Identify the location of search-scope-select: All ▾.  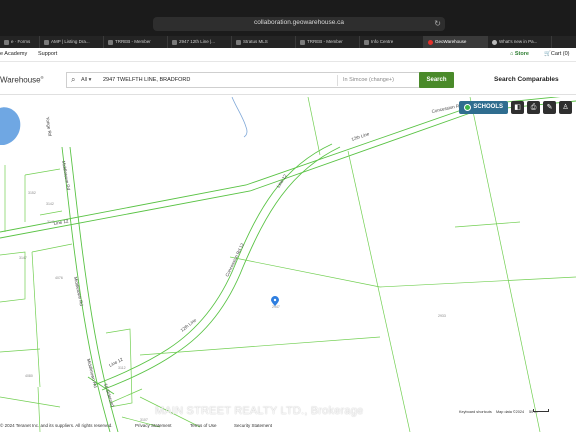
(86, 80).